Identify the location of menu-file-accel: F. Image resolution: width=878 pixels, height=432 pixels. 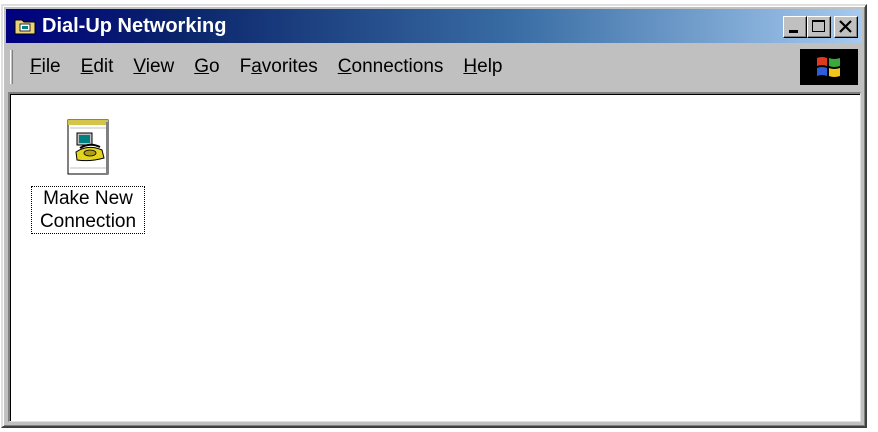
(36, 66).